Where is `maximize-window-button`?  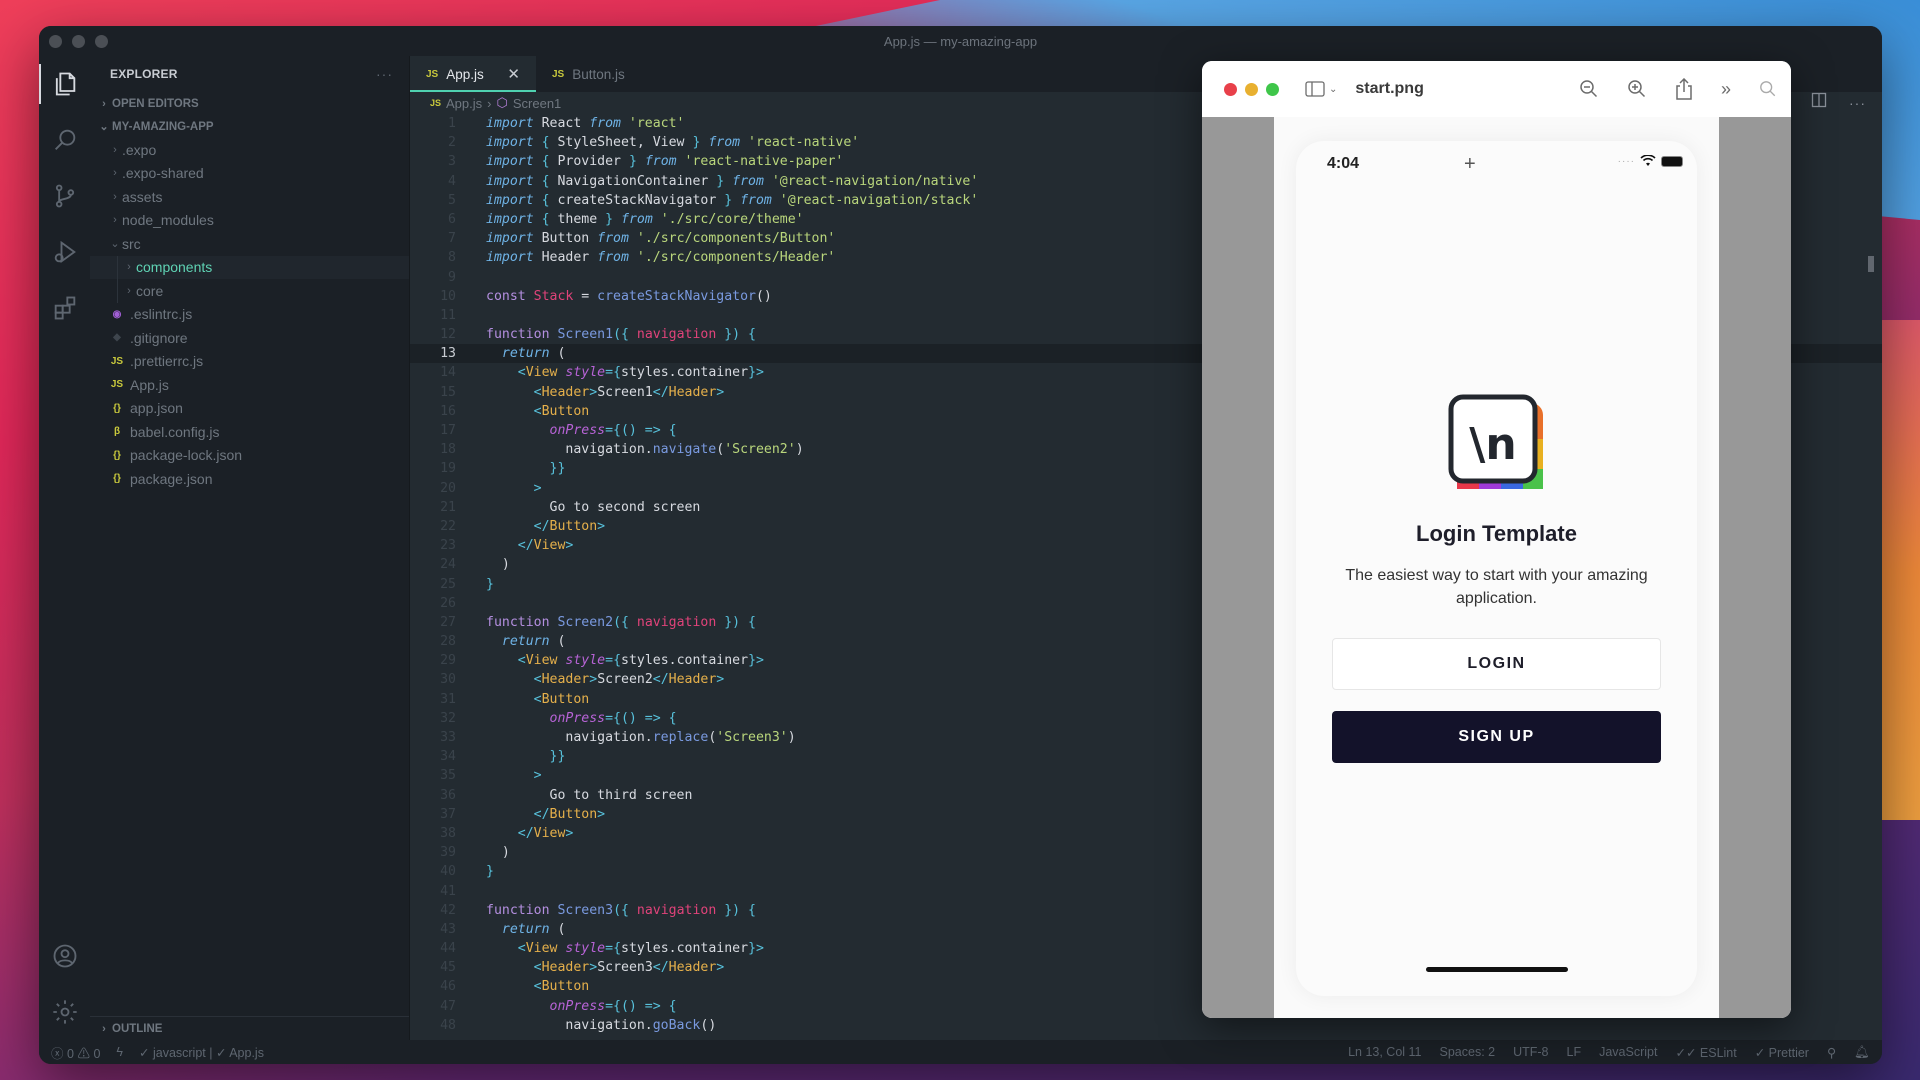 maximize-window-button is located at coordinates (1272, 89).